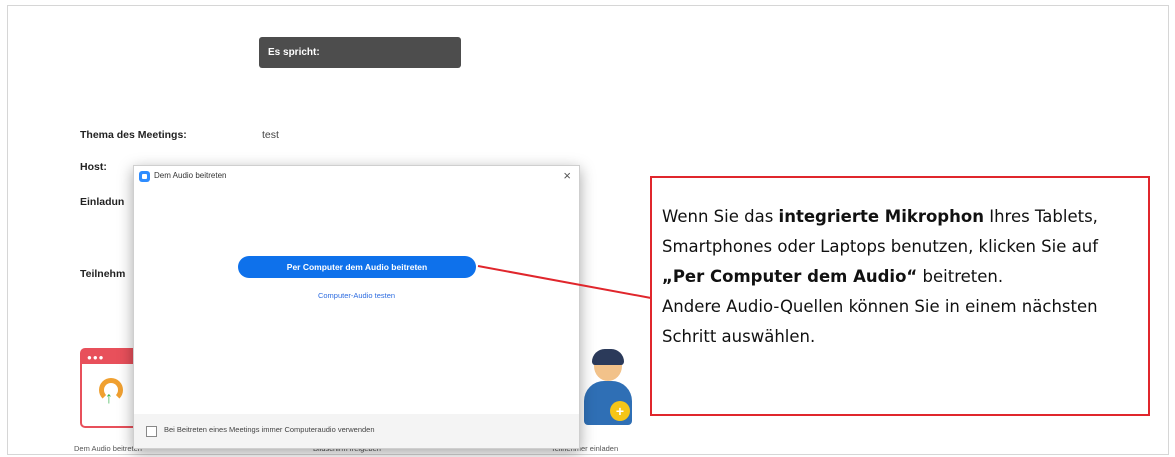 This screenshot has height=457, width=1175. I want to click on callout-bold-2: „Per Computer dem Audio“, so click(790, 276).